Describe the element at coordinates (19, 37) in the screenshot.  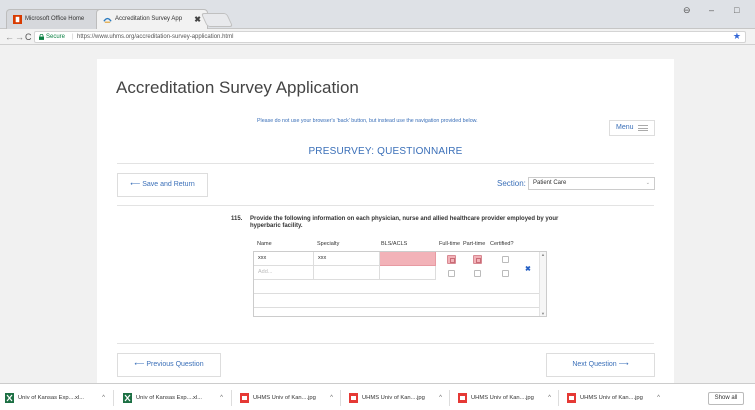
I see `forward-arrow-icon: →` at that location.